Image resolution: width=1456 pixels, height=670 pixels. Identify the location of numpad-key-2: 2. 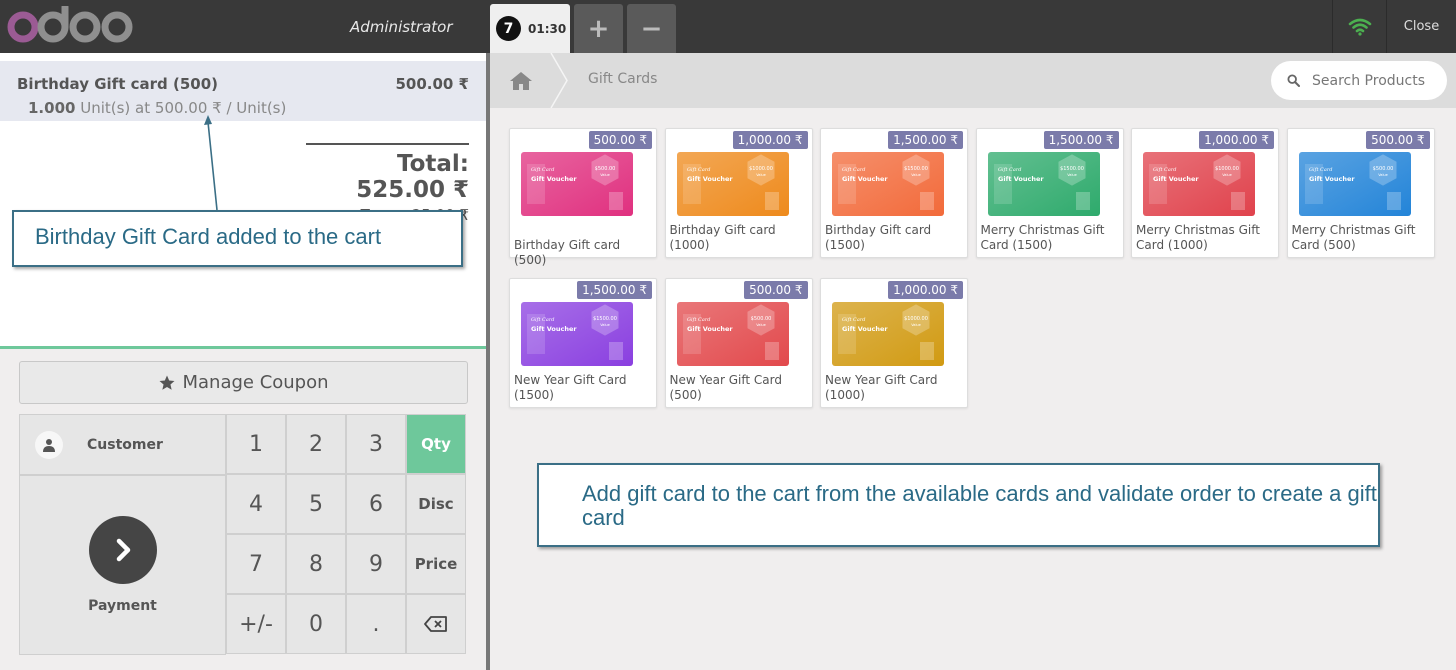
(316, 444).